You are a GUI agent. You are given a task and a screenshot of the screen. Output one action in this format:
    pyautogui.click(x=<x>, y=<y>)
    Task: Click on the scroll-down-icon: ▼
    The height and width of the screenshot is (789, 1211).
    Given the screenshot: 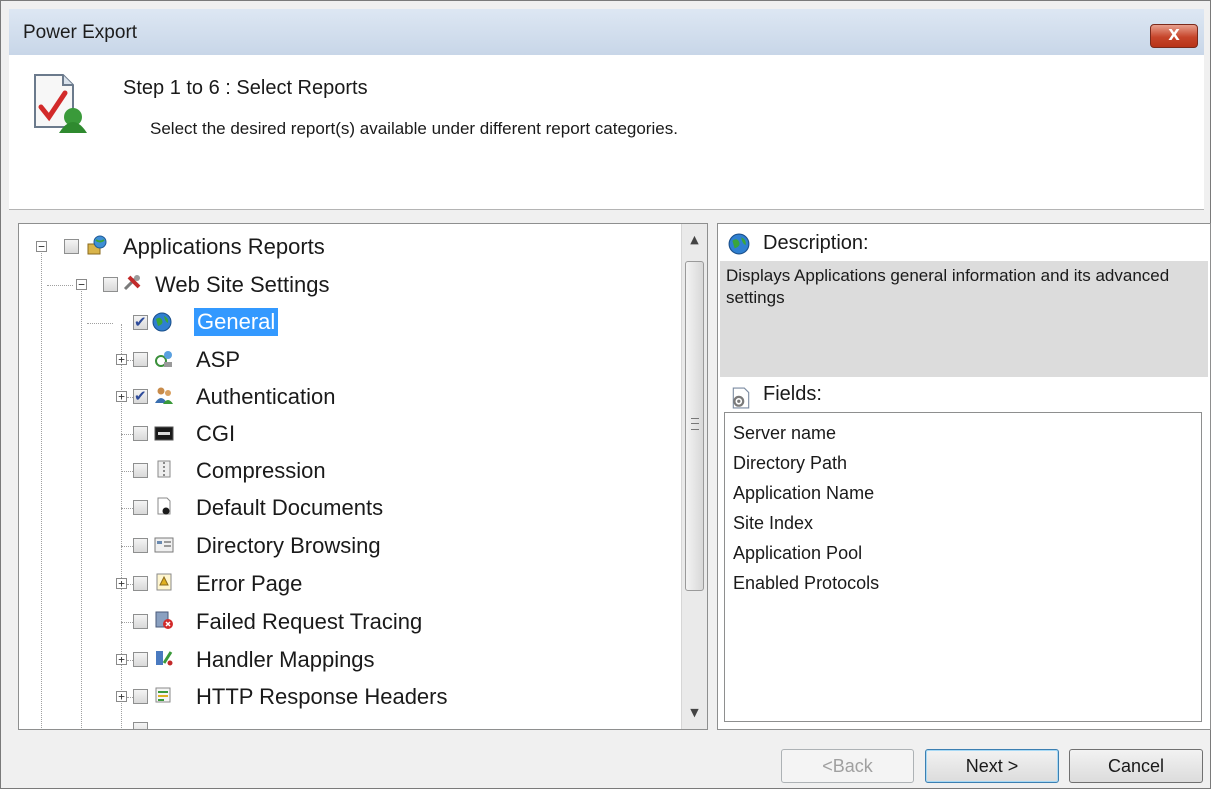 What is the action you would take?
    pyautogui.click(x=694, y=713)
    